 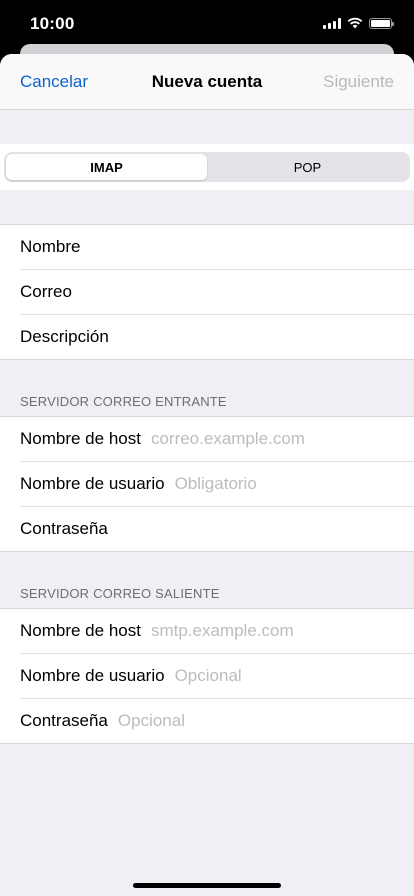 What do you see at coordinates (46, 291) in the screenshot?
I see `email-label: Correo` at bounding box center [46, 291].